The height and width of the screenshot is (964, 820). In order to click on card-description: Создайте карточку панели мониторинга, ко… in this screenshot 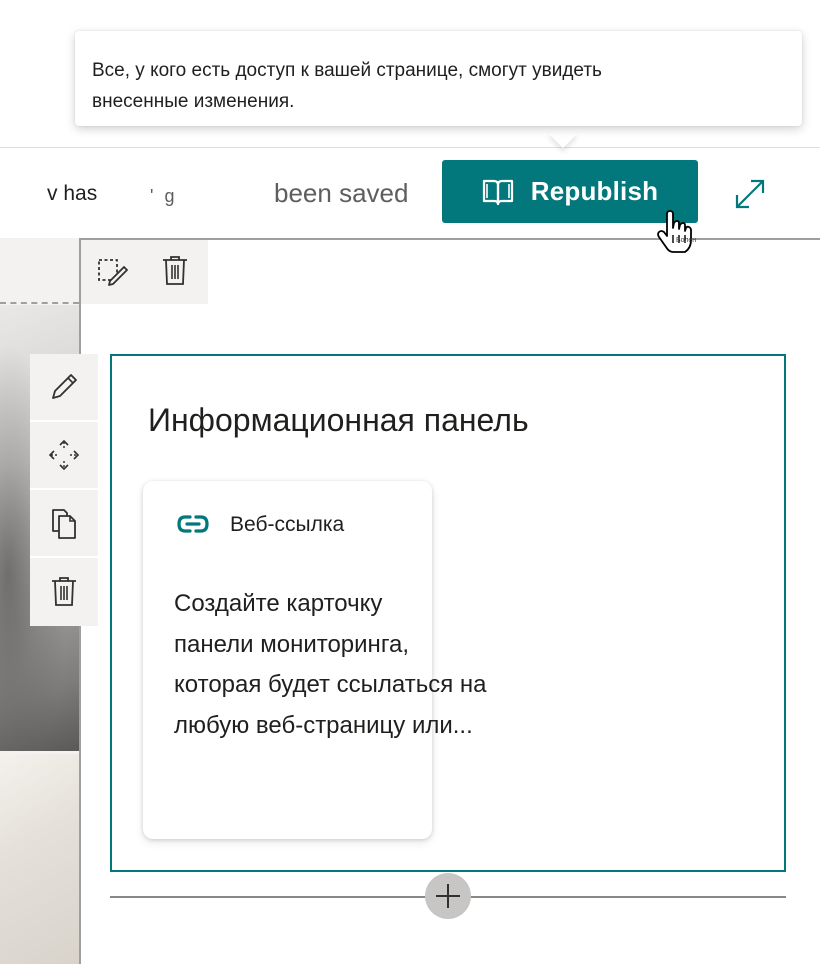, I will do `click(364, 665)`.